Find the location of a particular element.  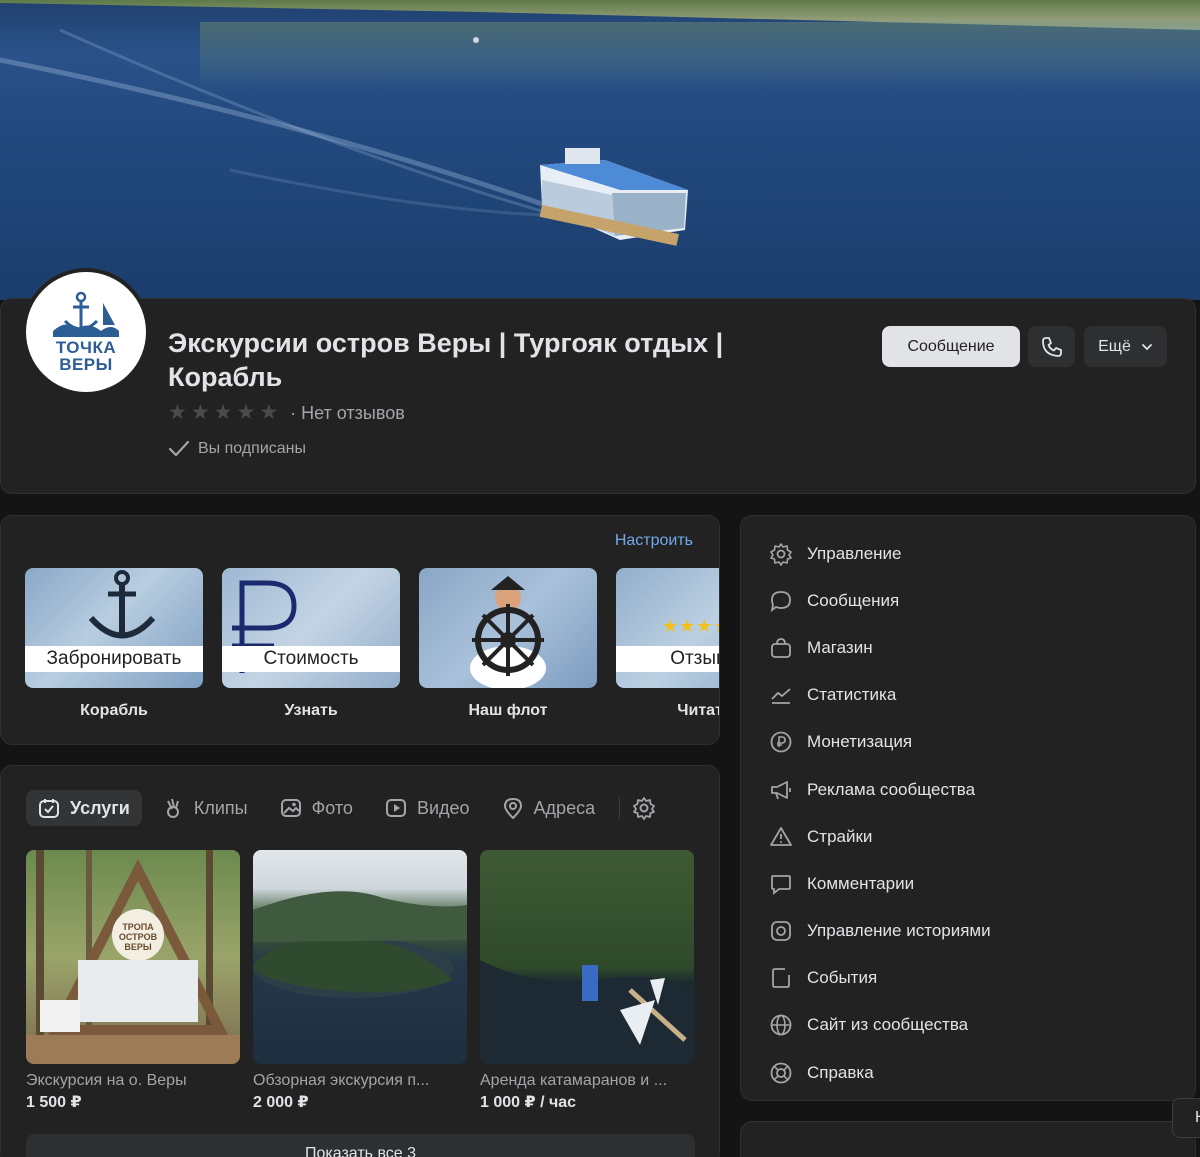

rating: ★ ★ ★ ★ ★ · Нет отзывов is located at coordinates (286, 413).